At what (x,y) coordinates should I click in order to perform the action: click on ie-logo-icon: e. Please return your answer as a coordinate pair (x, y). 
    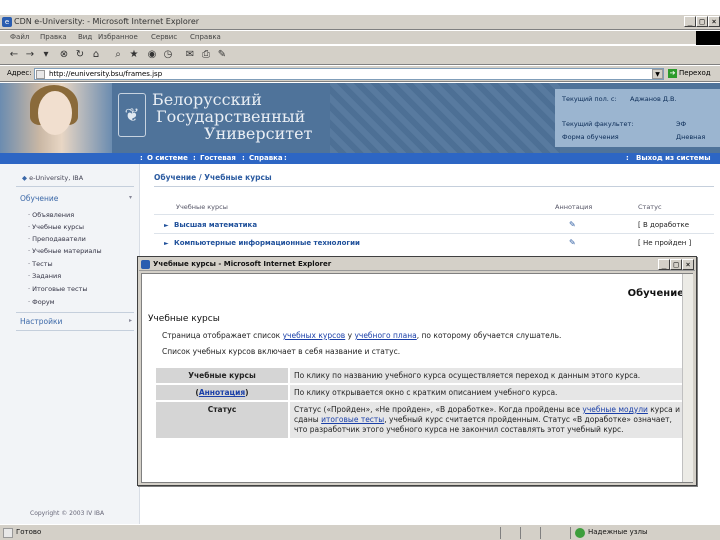
    Looking at the image, I should click on (7, 22).